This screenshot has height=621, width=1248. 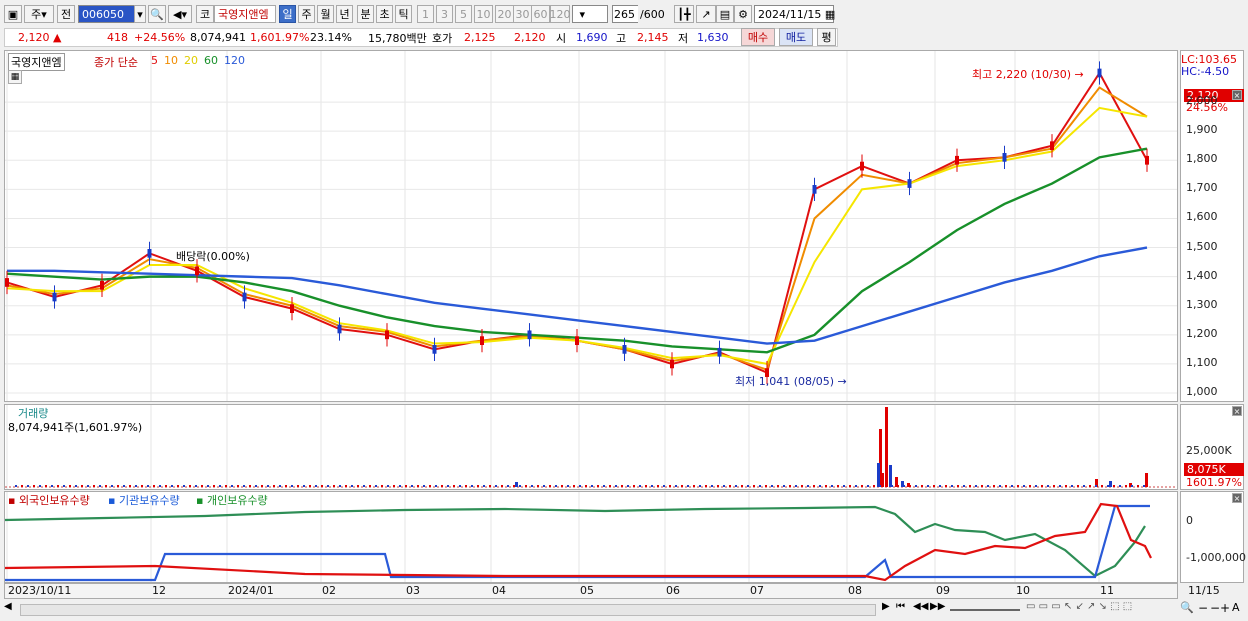 I want to click on count-input: 265, so click(x=625, y=14).